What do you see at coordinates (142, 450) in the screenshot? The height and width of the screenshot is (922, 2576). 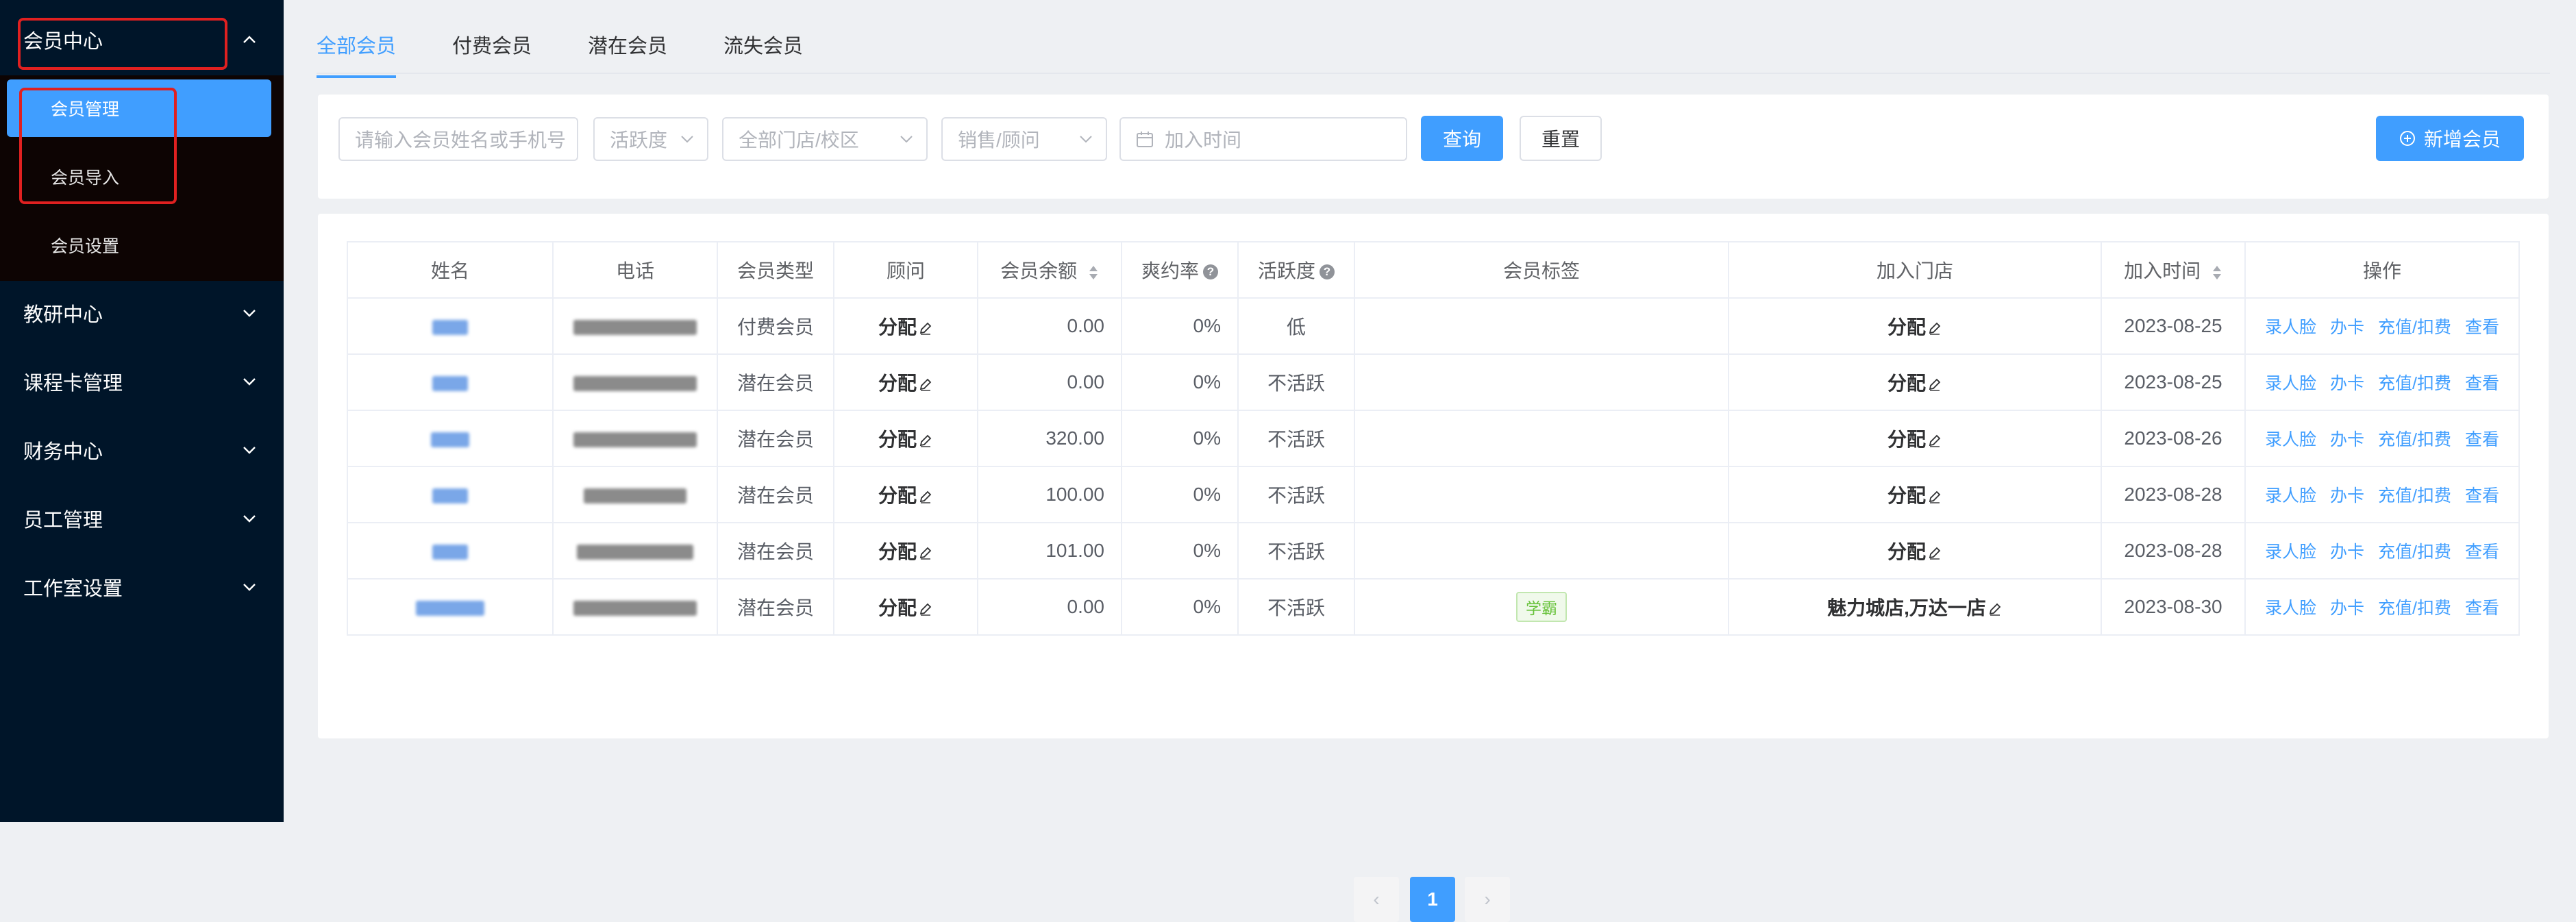 I see `menu-finance-center: 财务中心` at bounding box center [142, 450].